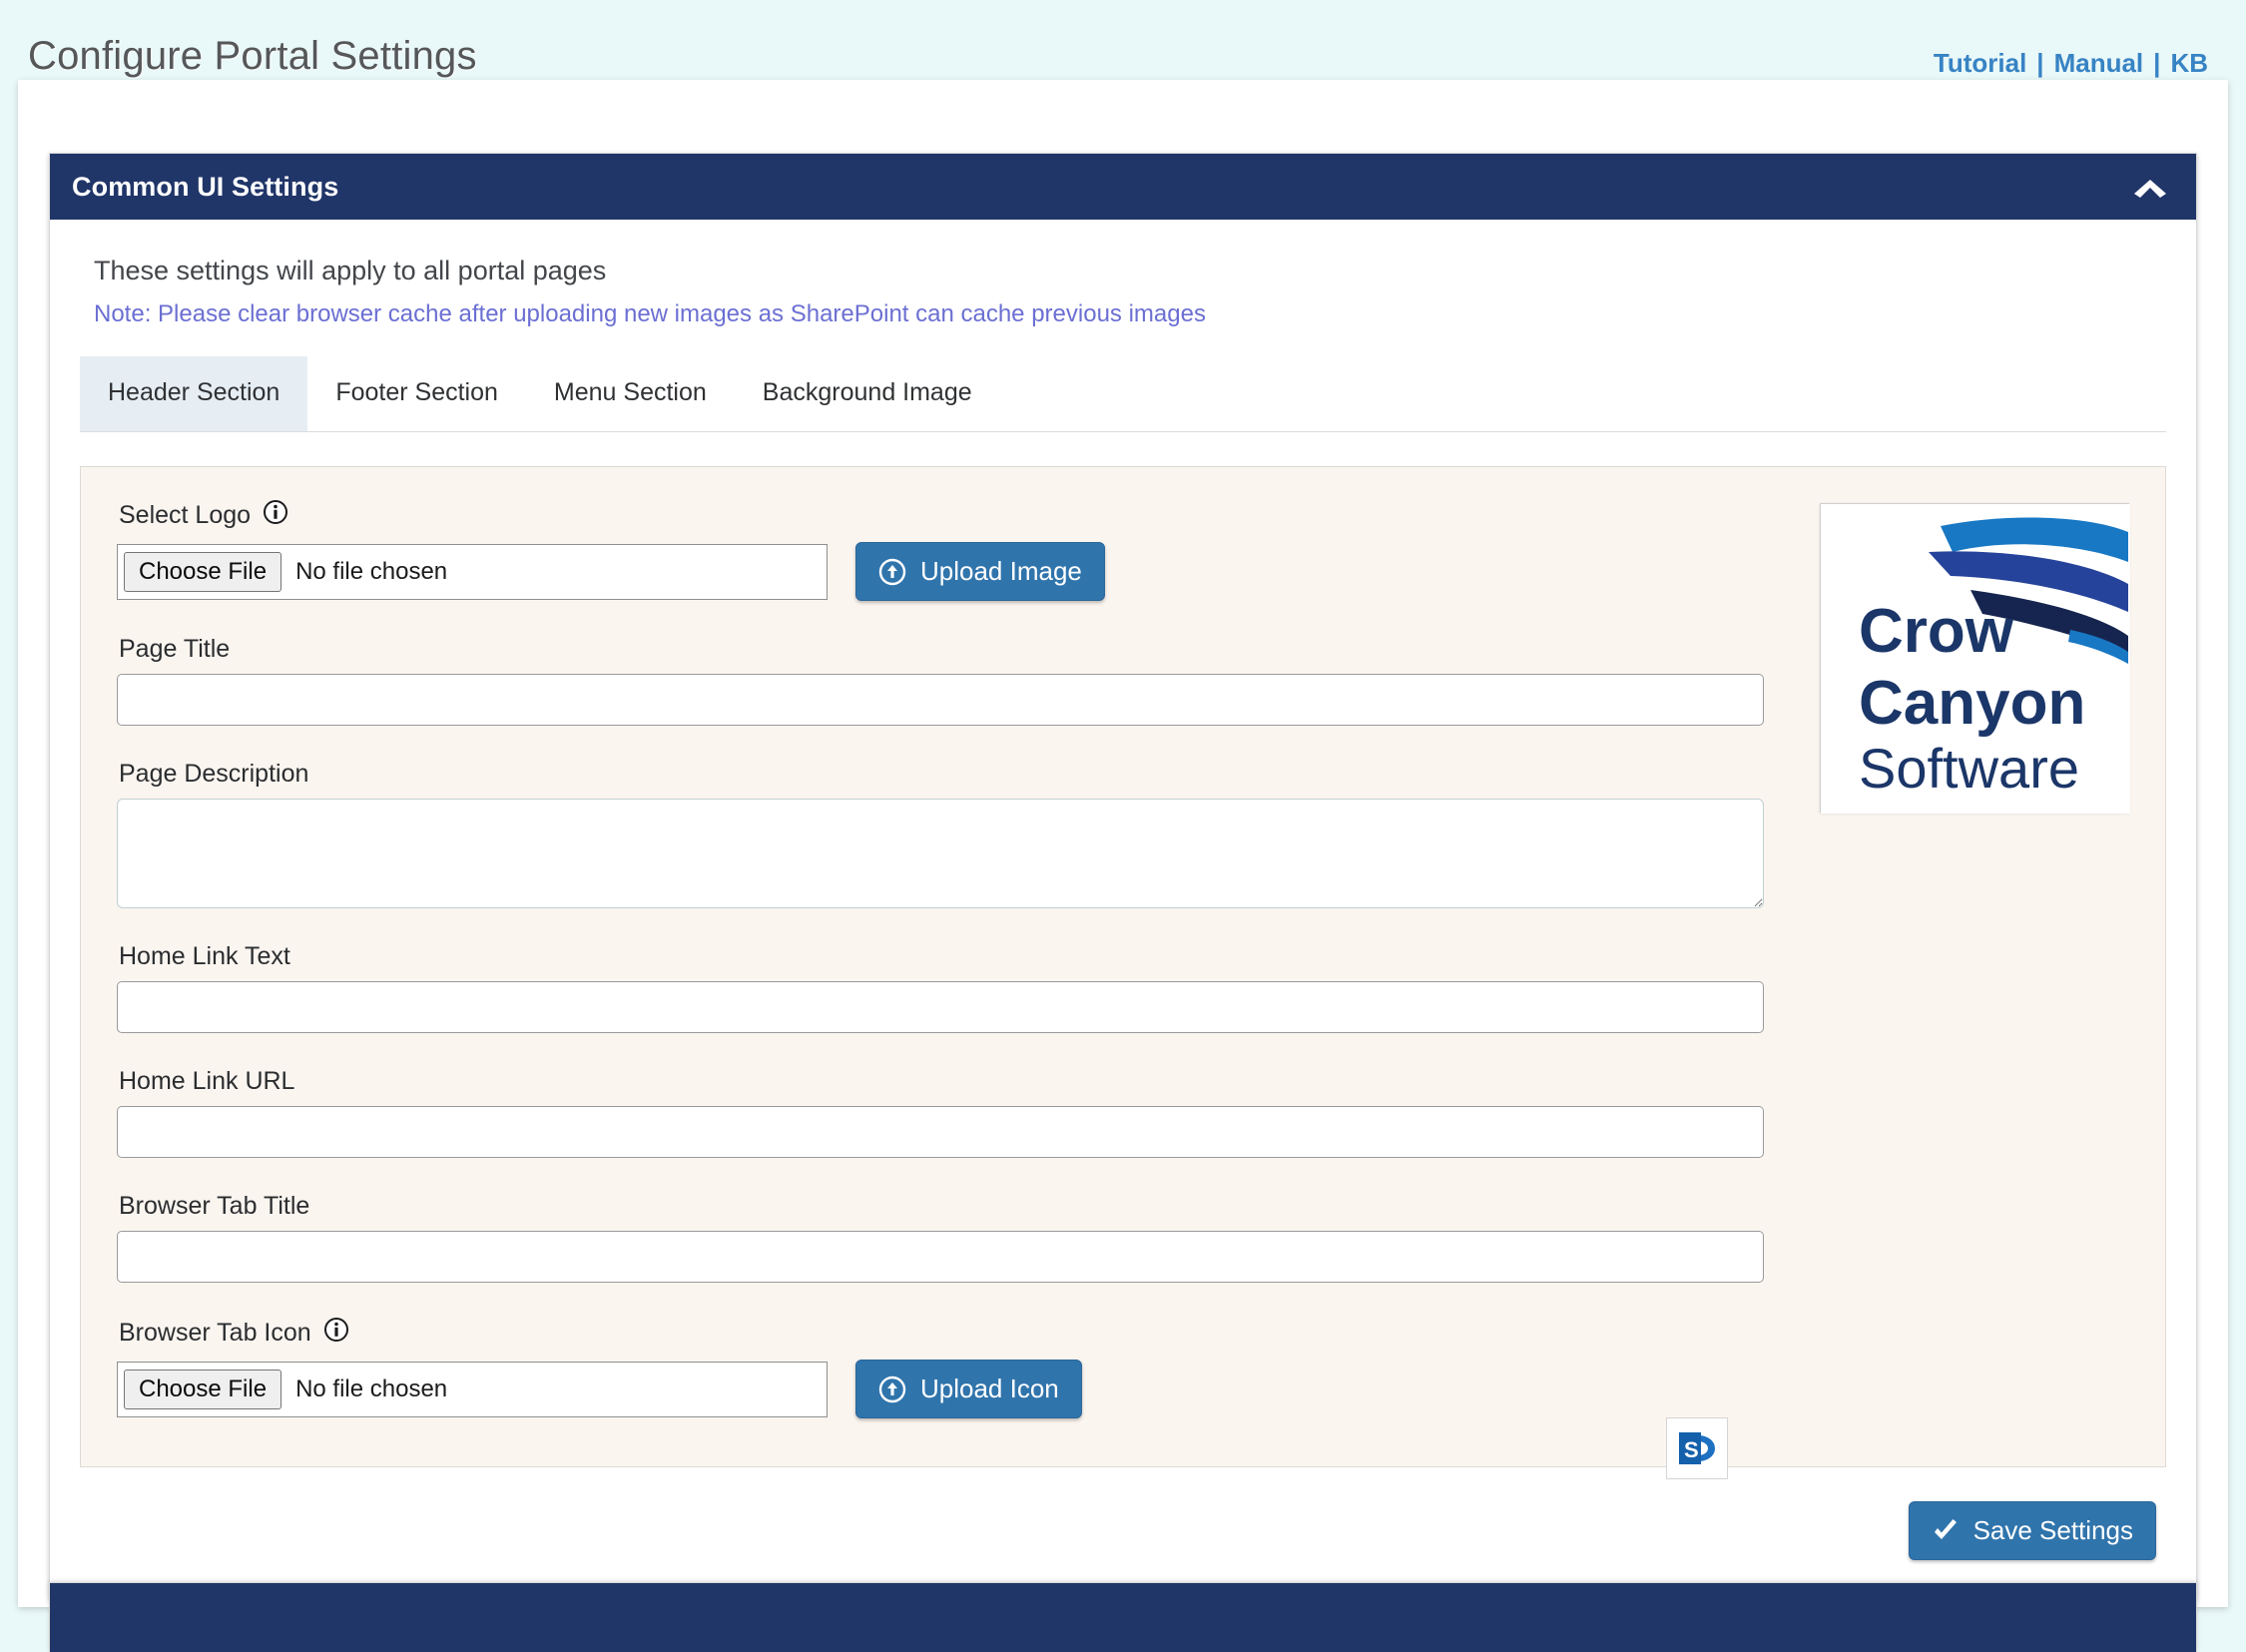 The width and height of the screenshot is (2246, 1652). What do you see at coordinates (371, 571) in the screenshot?
I see `logo-file-status: No file chosen` at bounding box center [371, 571].